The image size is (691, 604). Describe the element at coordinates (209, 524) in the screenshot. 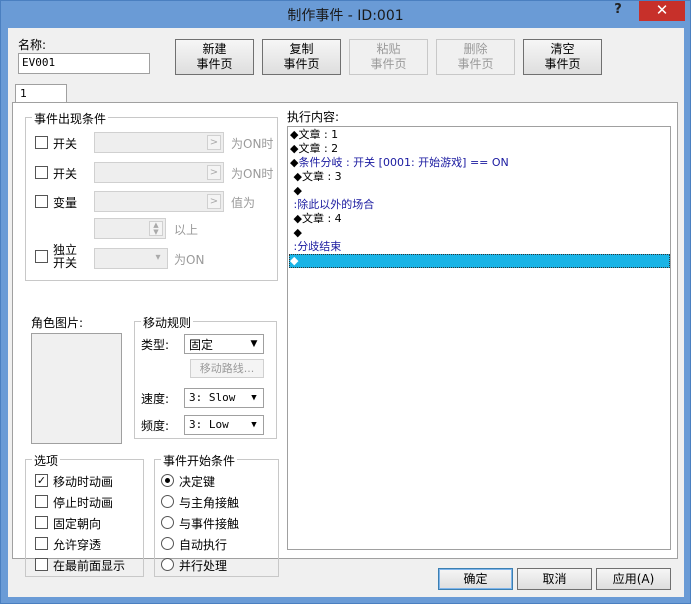

I see `trigger-label-3: 与事件接触` at that location.